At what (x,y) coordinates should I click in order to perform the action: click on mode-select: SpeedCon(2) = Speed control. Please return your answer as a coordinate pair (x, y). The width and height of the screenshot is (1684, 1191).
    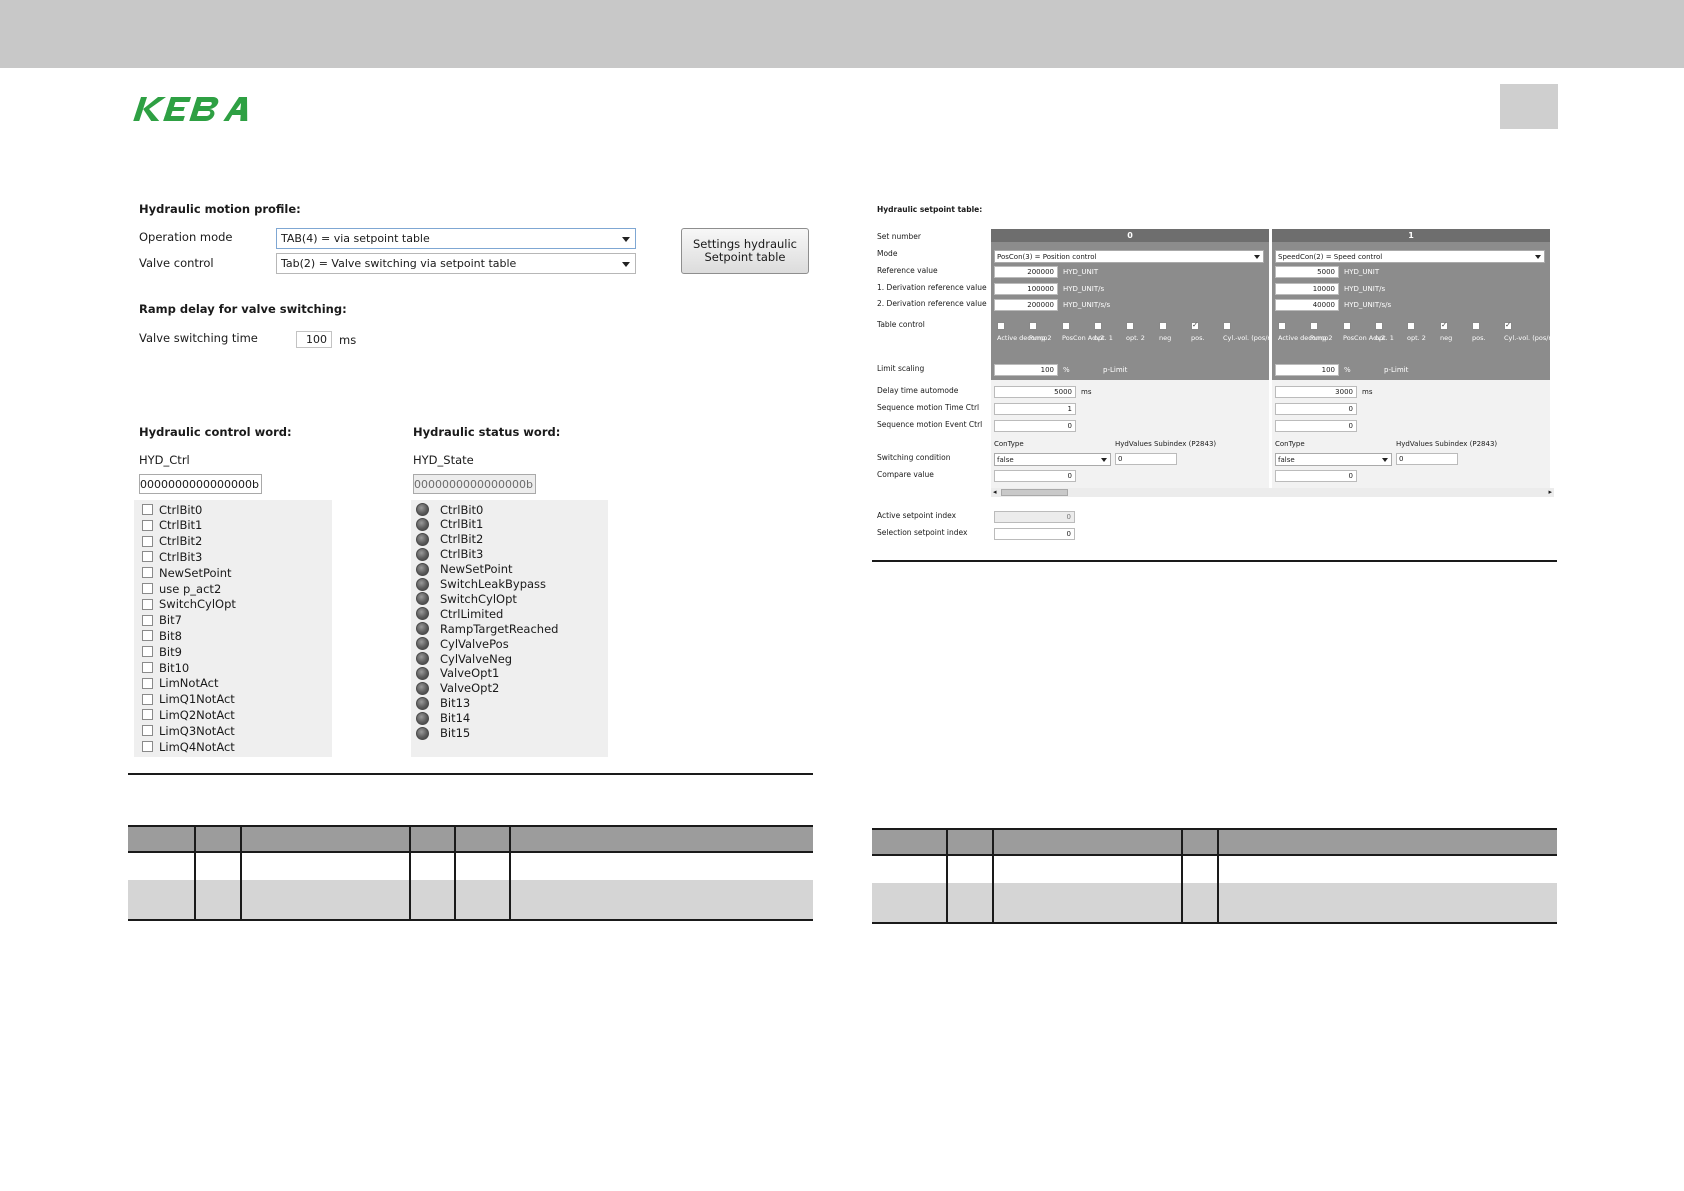
    Looking at the image, I should click on (1410, 256).